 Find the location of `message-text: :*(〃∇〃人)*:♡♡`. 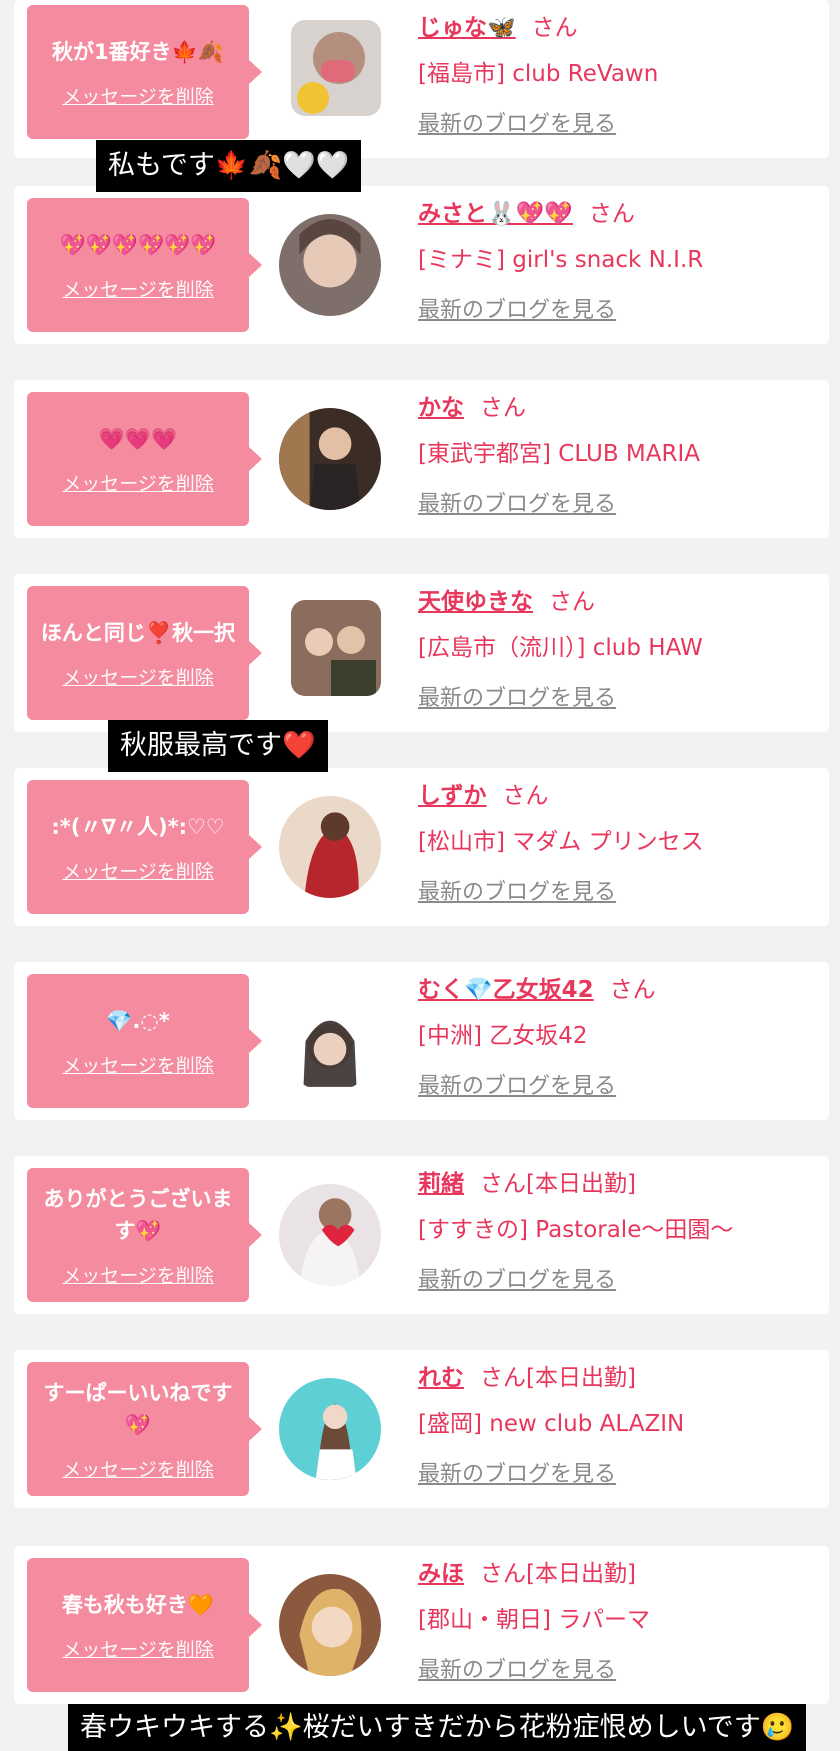

message-text: :*(〃∇〃人)*:♡♡ is located at coordinates (138, 826).